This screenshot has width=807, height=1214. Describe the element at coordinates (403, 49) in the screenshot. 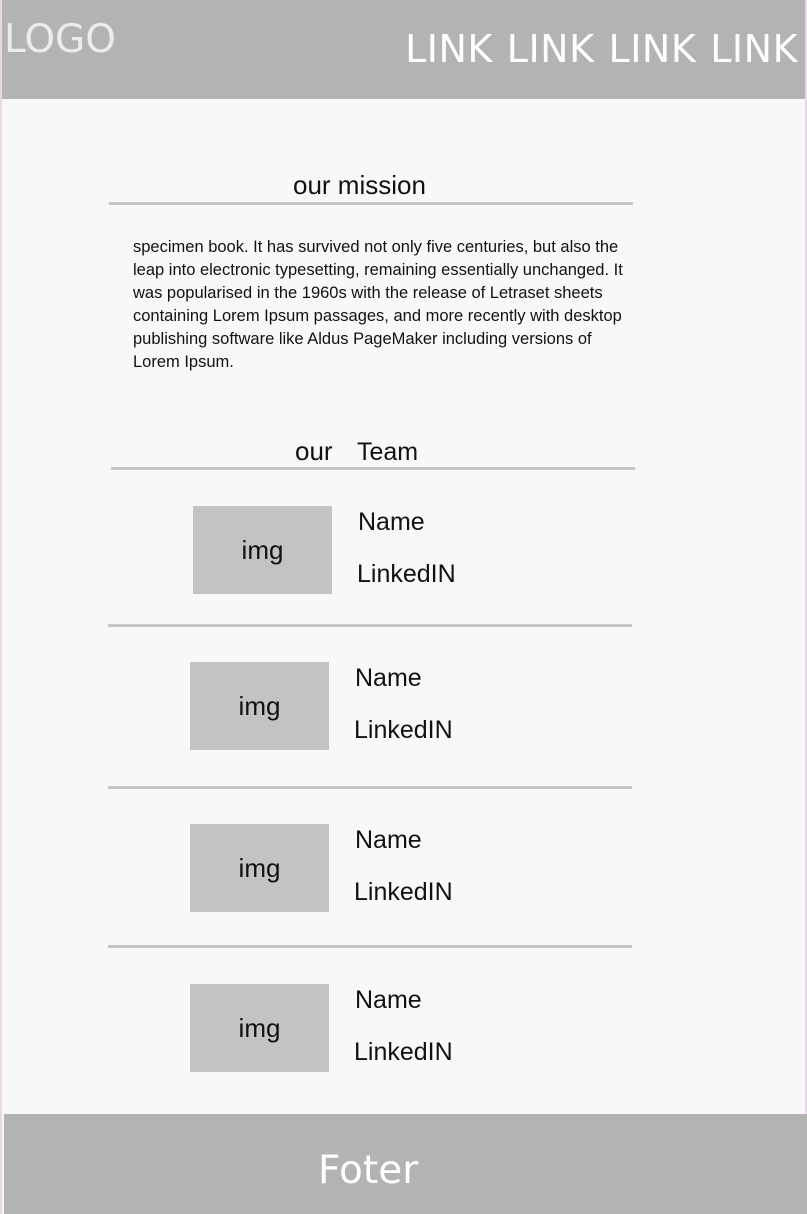

I see `header-bar: LOGO LINK LINK LINK LINK` at that location.